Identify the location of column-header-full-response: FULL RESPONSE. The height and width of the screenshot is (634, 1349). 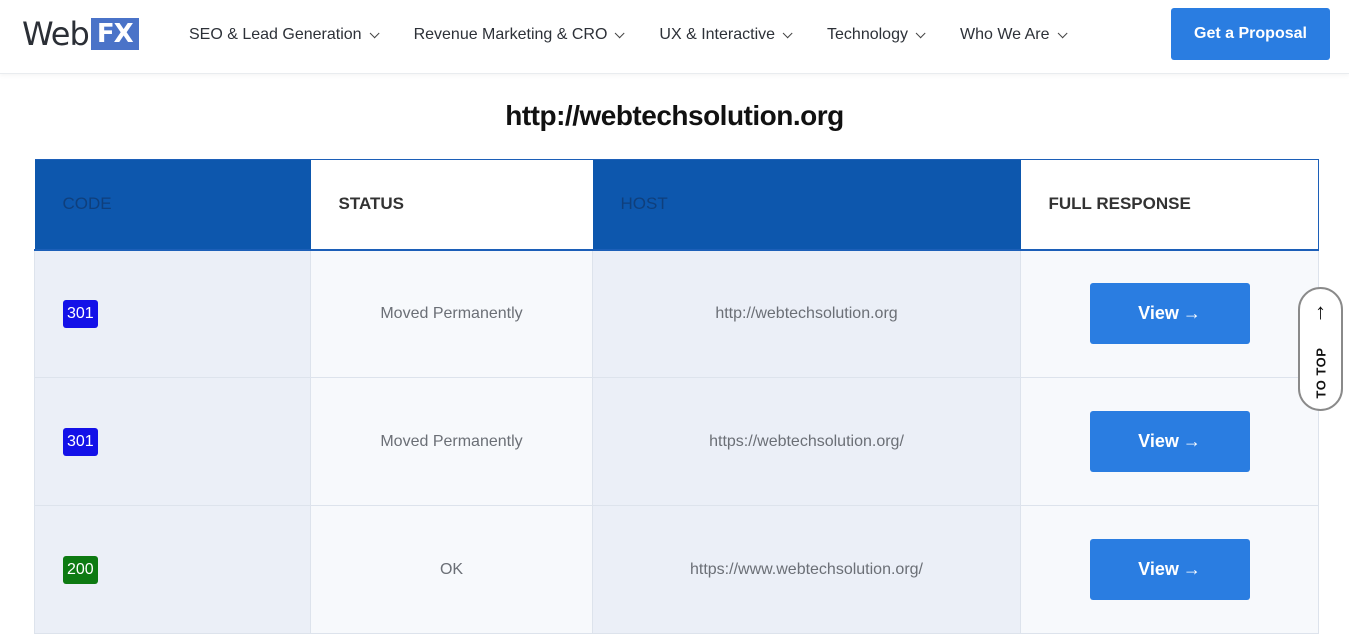
(1169, 205).